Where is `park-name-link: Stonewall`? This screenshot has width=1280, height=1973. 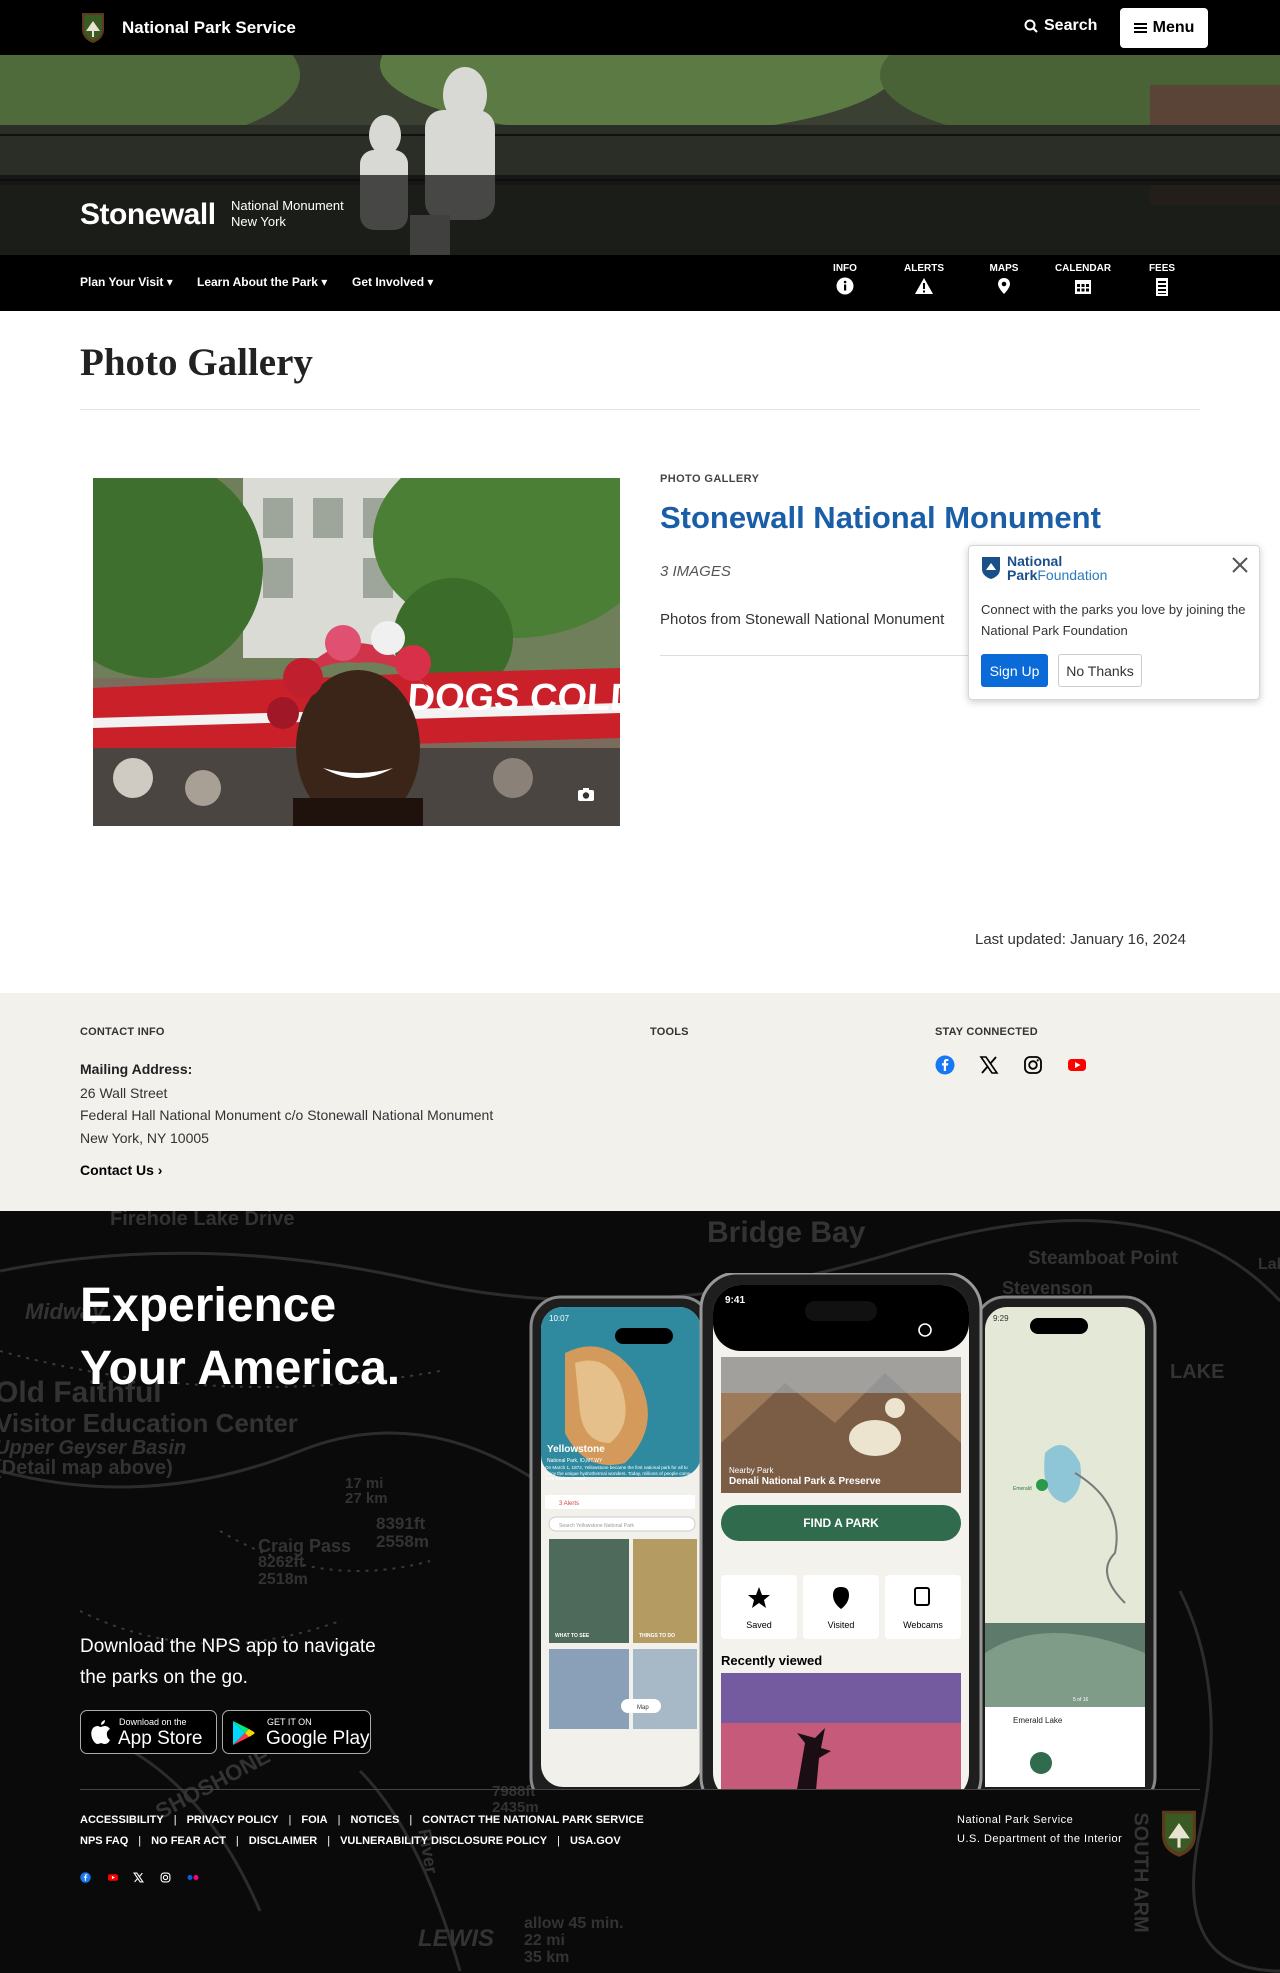
park-name-link: Stonewall is located at coordinates (148, 215).